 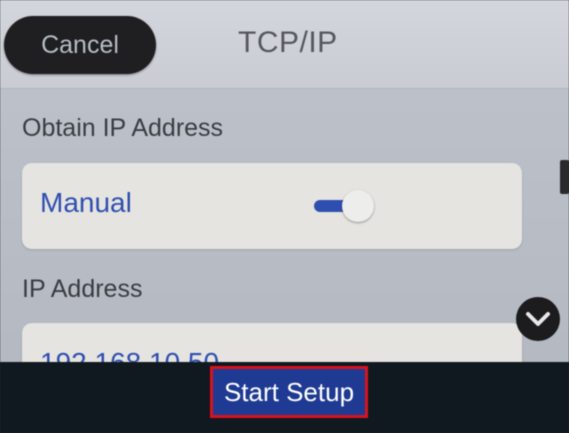 What do you see at coordinates (80, 45) in the screenshot?
I see `cancel-button: Cancel` at bounding box center [80, 45].